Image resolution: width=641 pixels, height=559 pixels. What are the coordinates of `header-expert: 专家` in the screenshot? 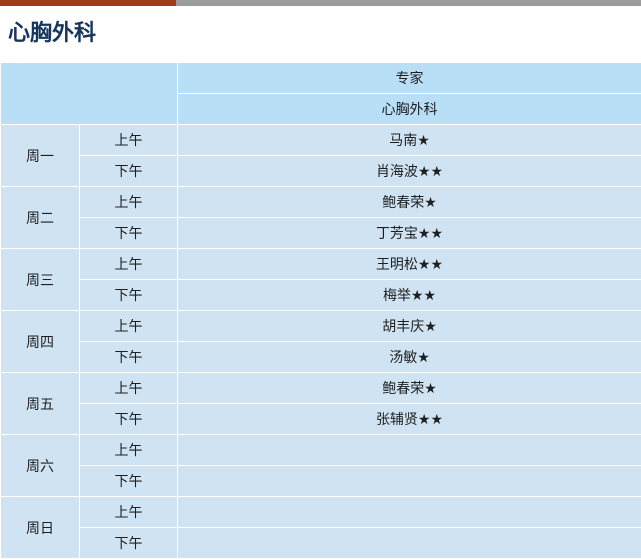 It's located at (409, 78).